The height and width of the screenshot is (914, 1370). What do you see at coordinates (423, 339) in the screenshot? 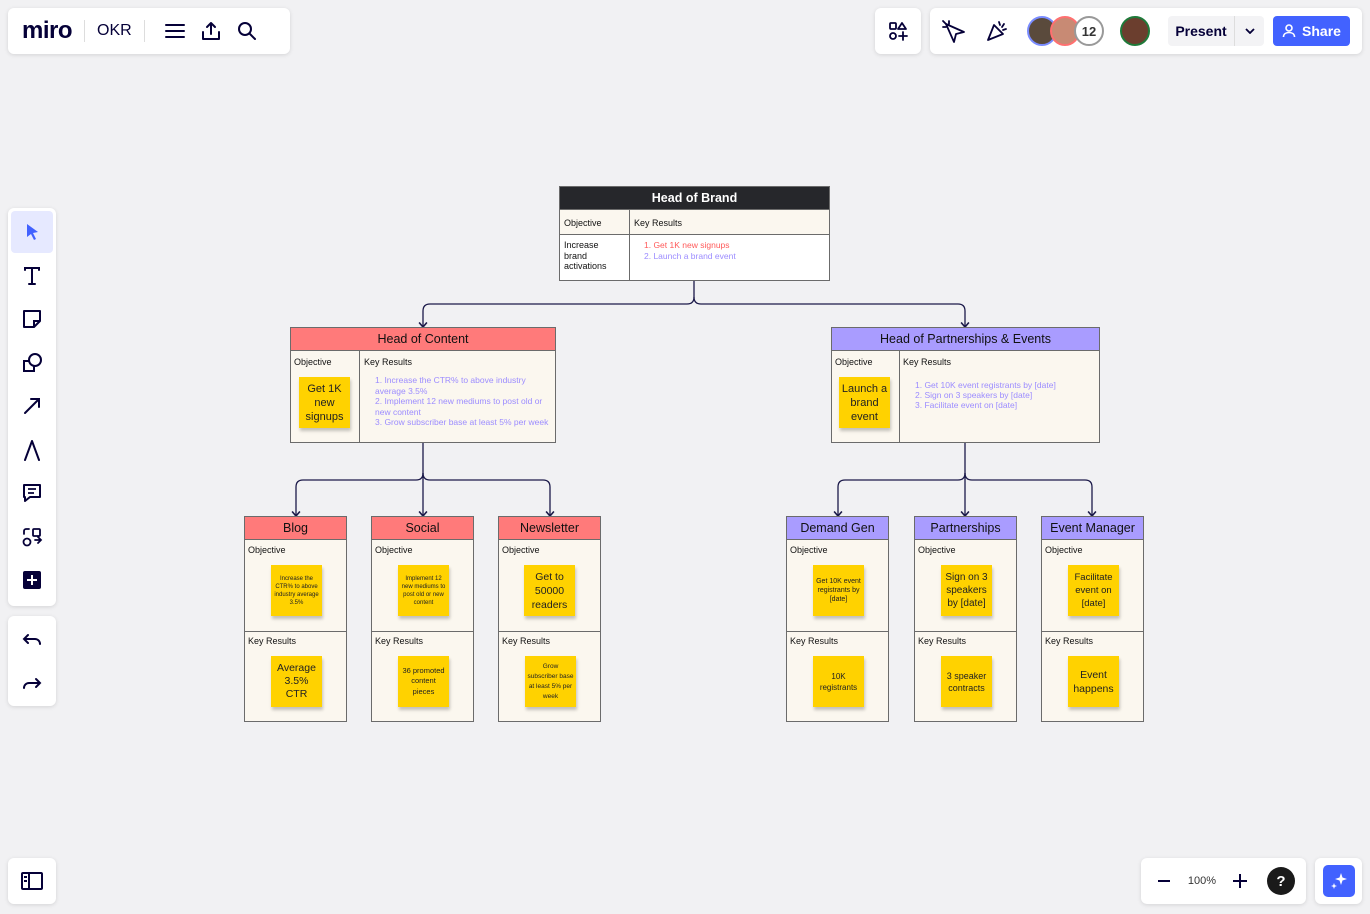
I see `card-title: Head of Content` at bounding box center [423, 339].